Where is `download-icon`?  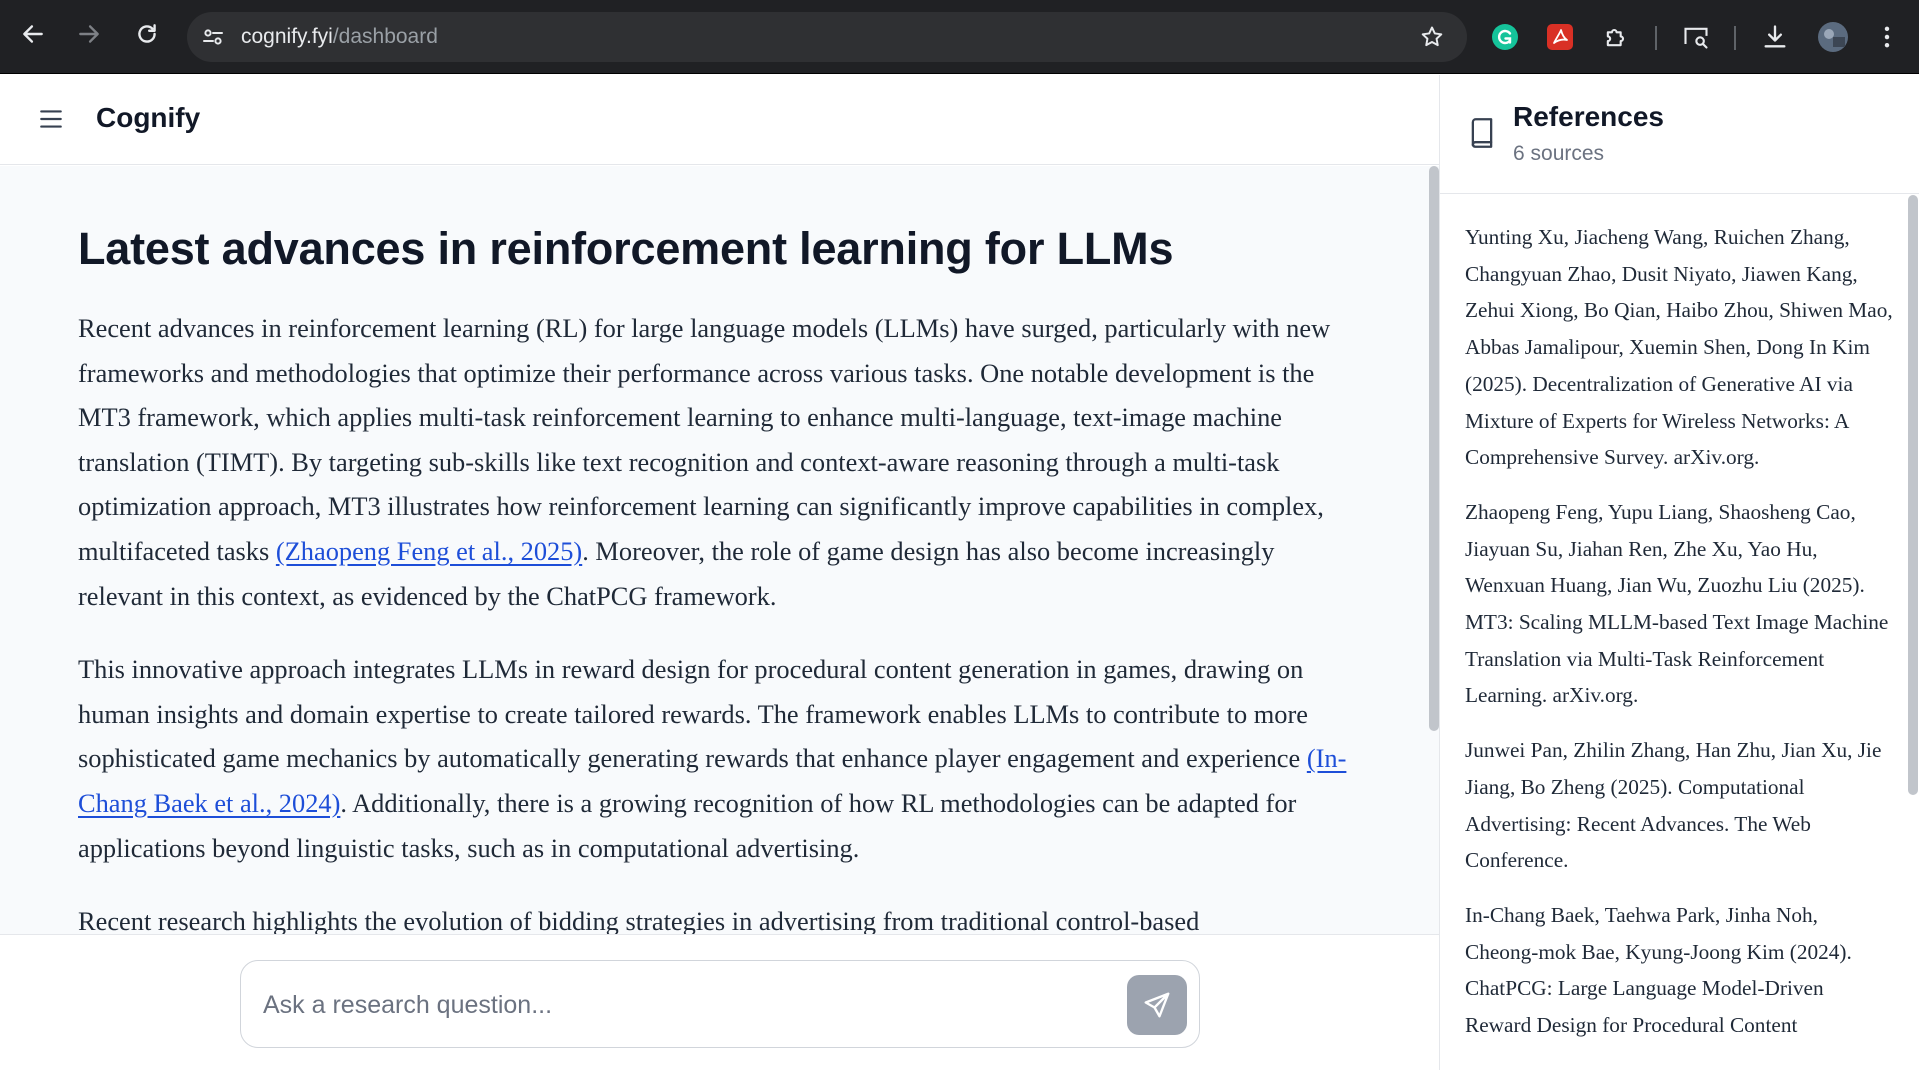 download-icon is located at coordinates (1775, 36).